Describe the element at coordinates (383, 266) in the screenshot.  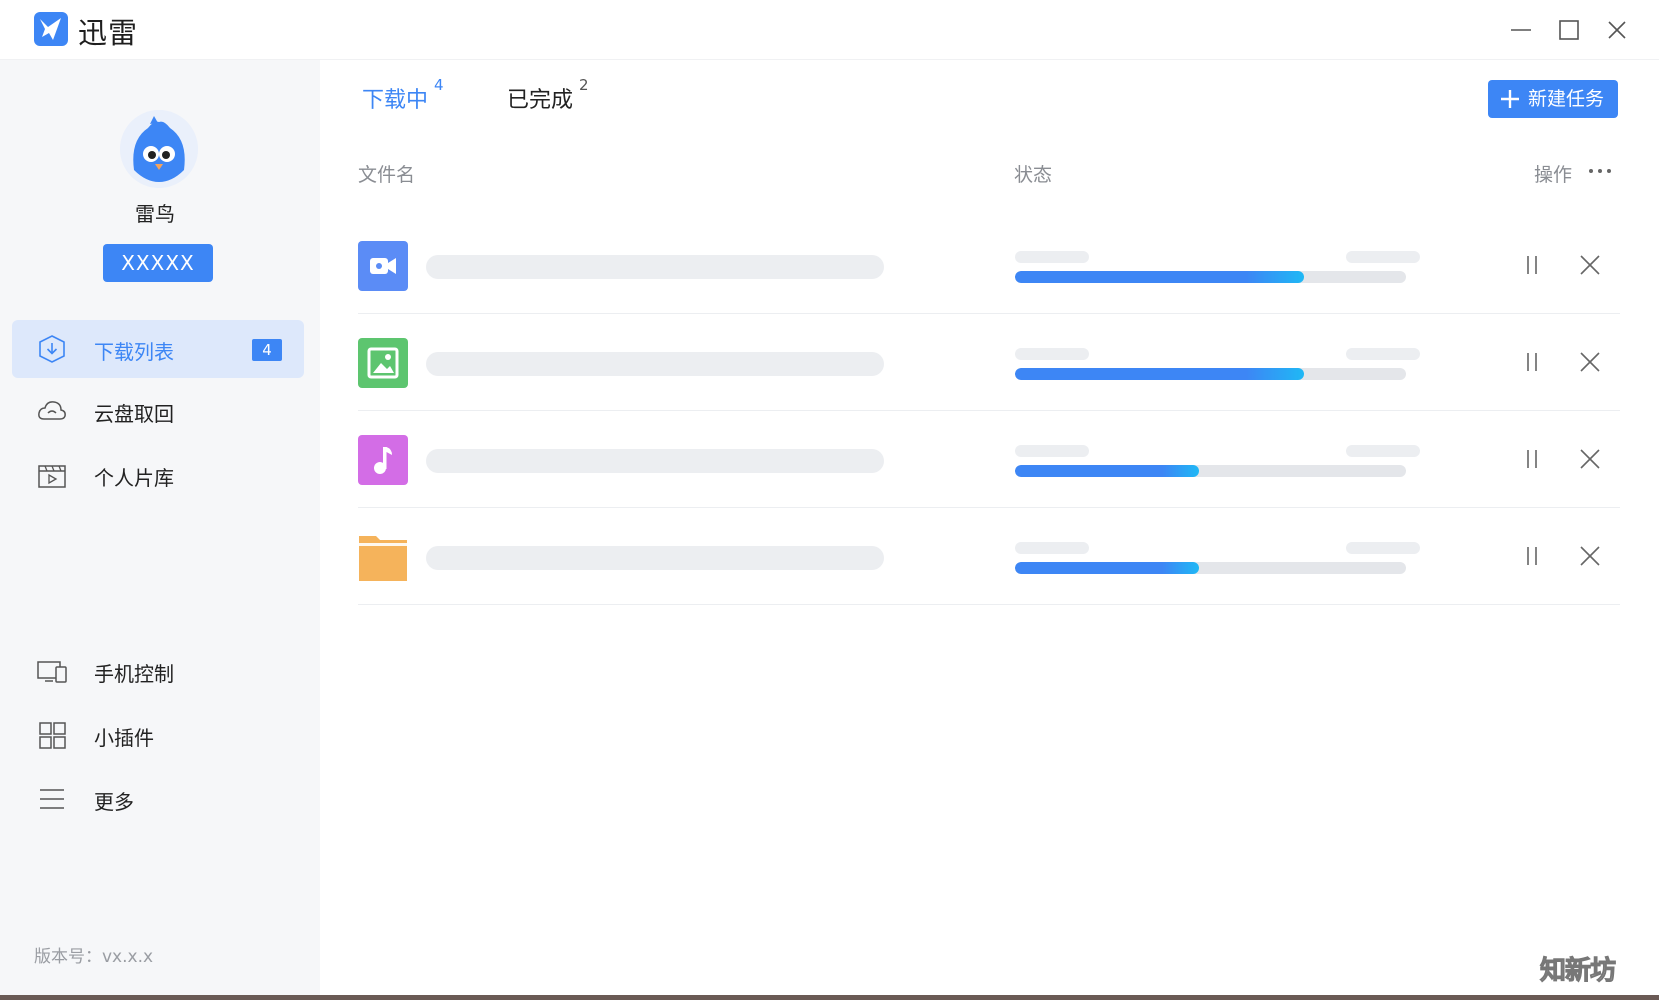
I see `video-file-icon` at that location.